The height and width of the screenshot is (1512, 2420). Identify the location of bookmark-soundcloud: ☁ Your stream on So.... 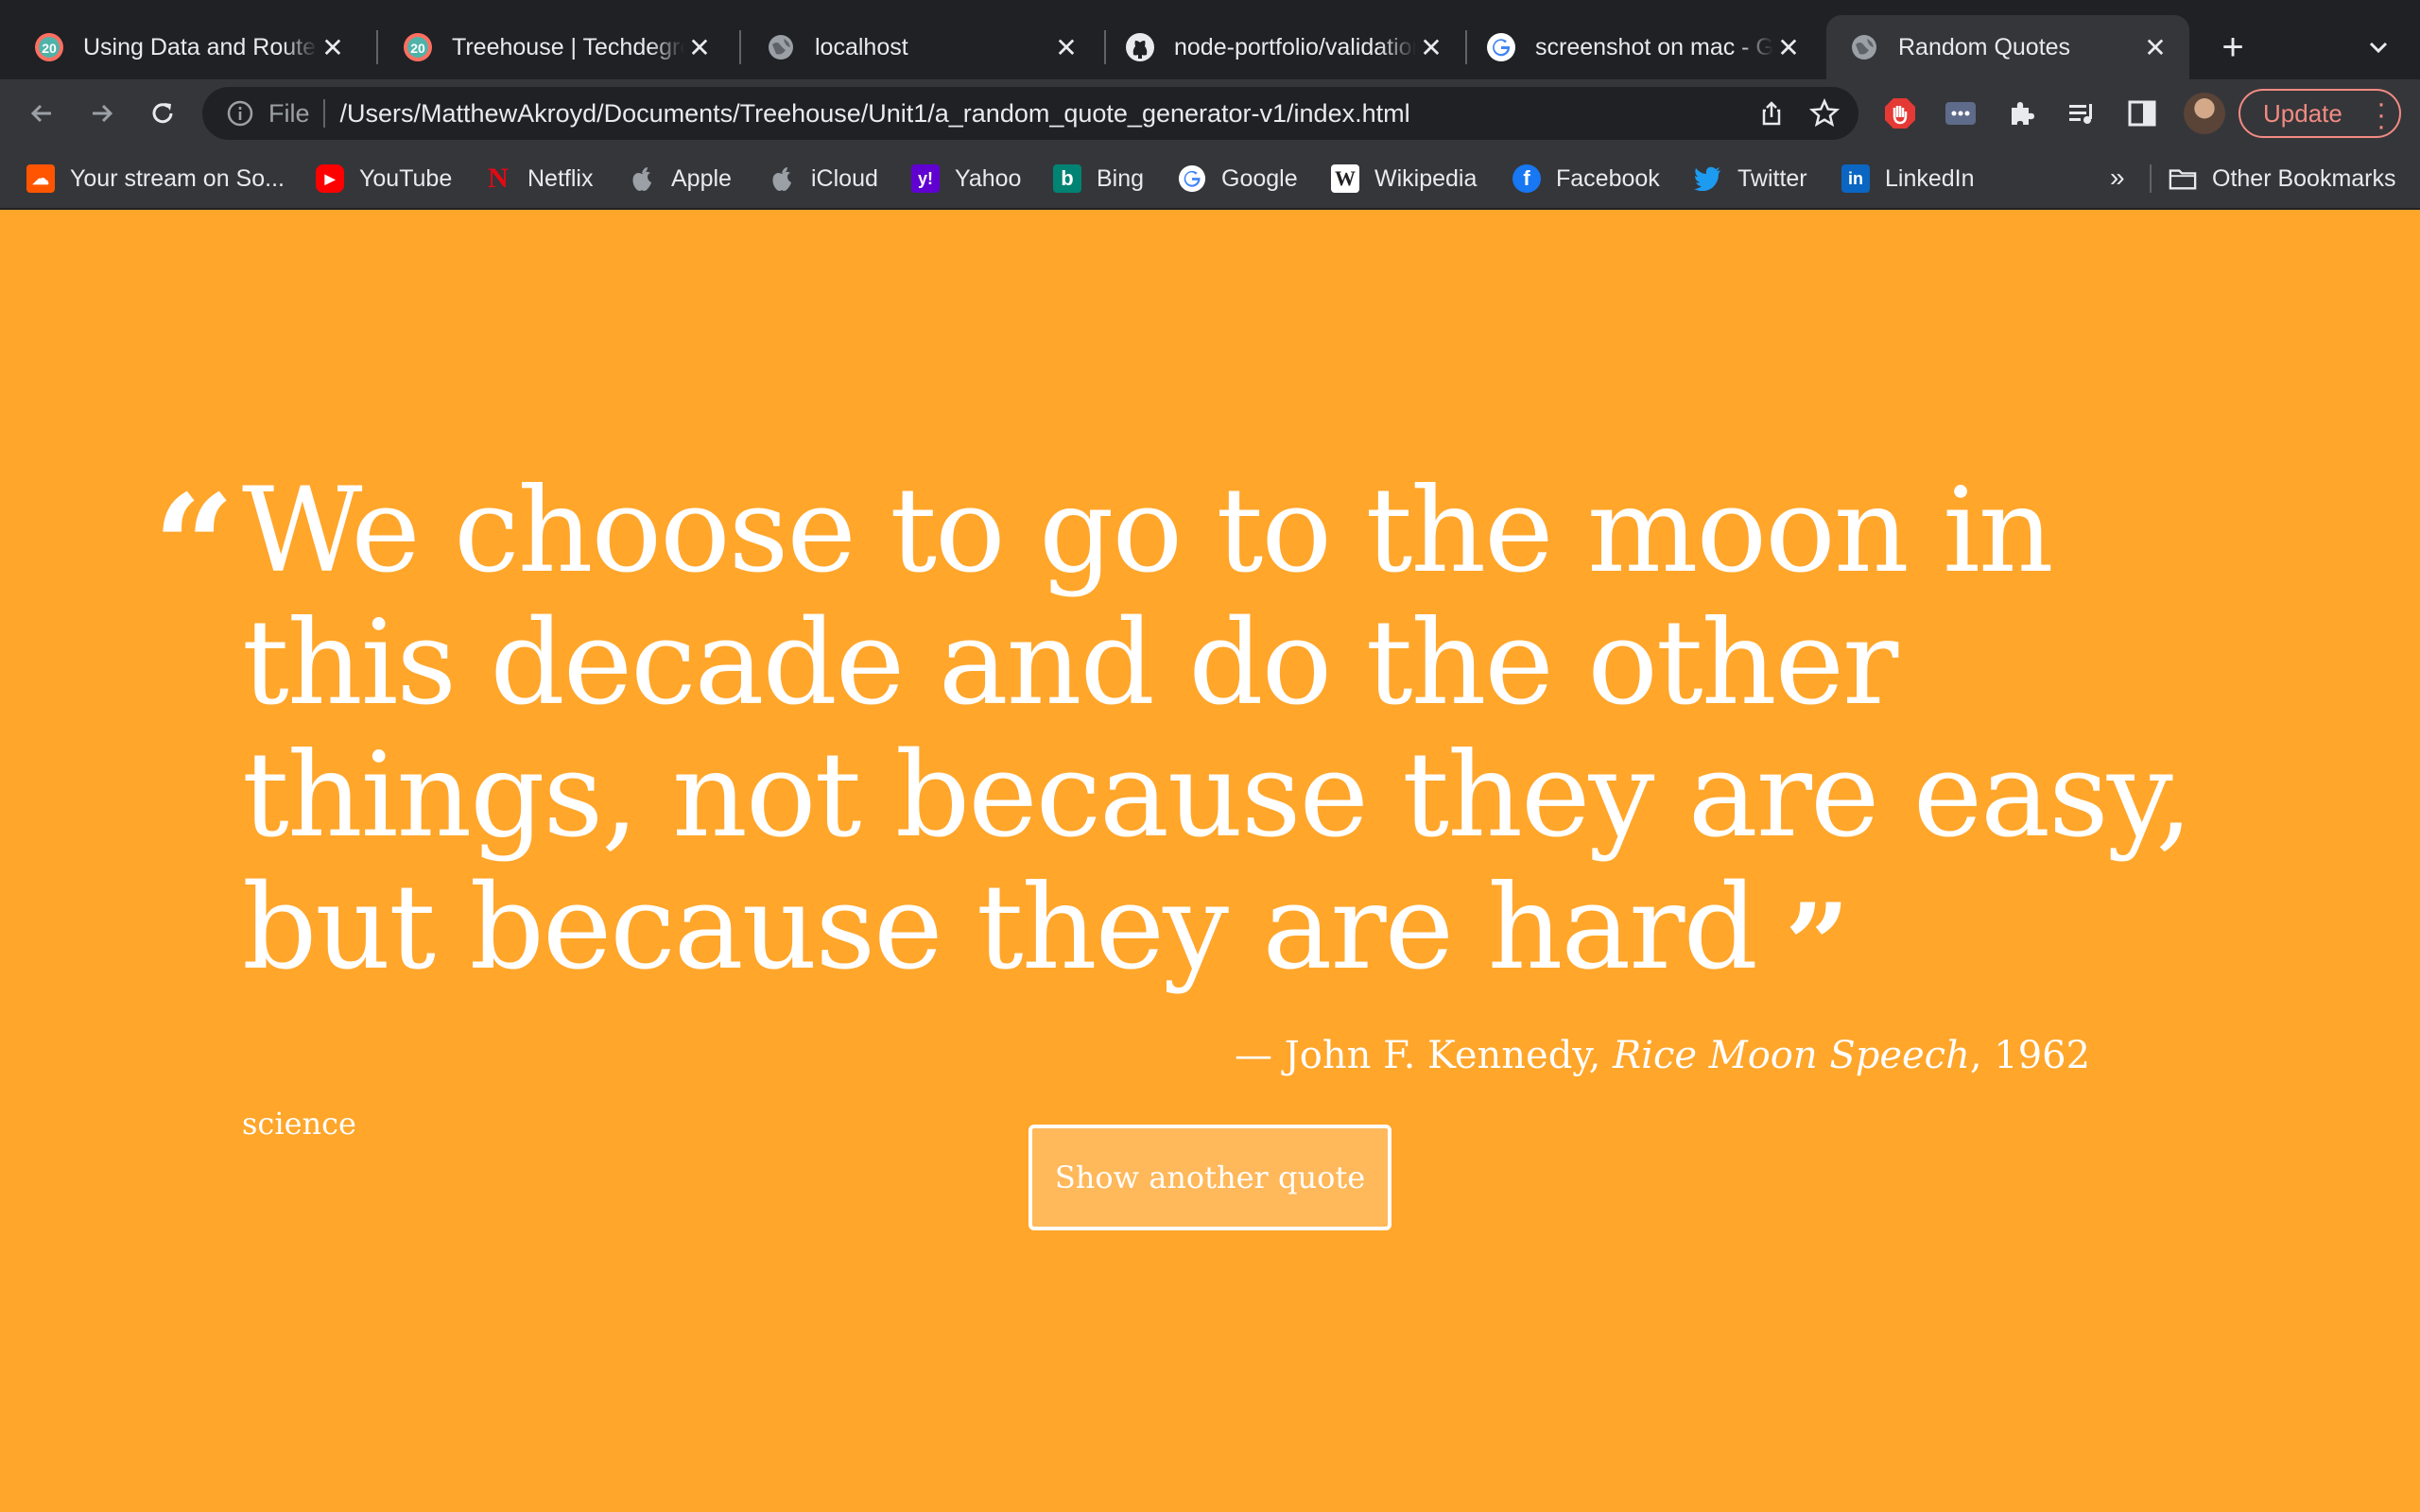
(155, 179).